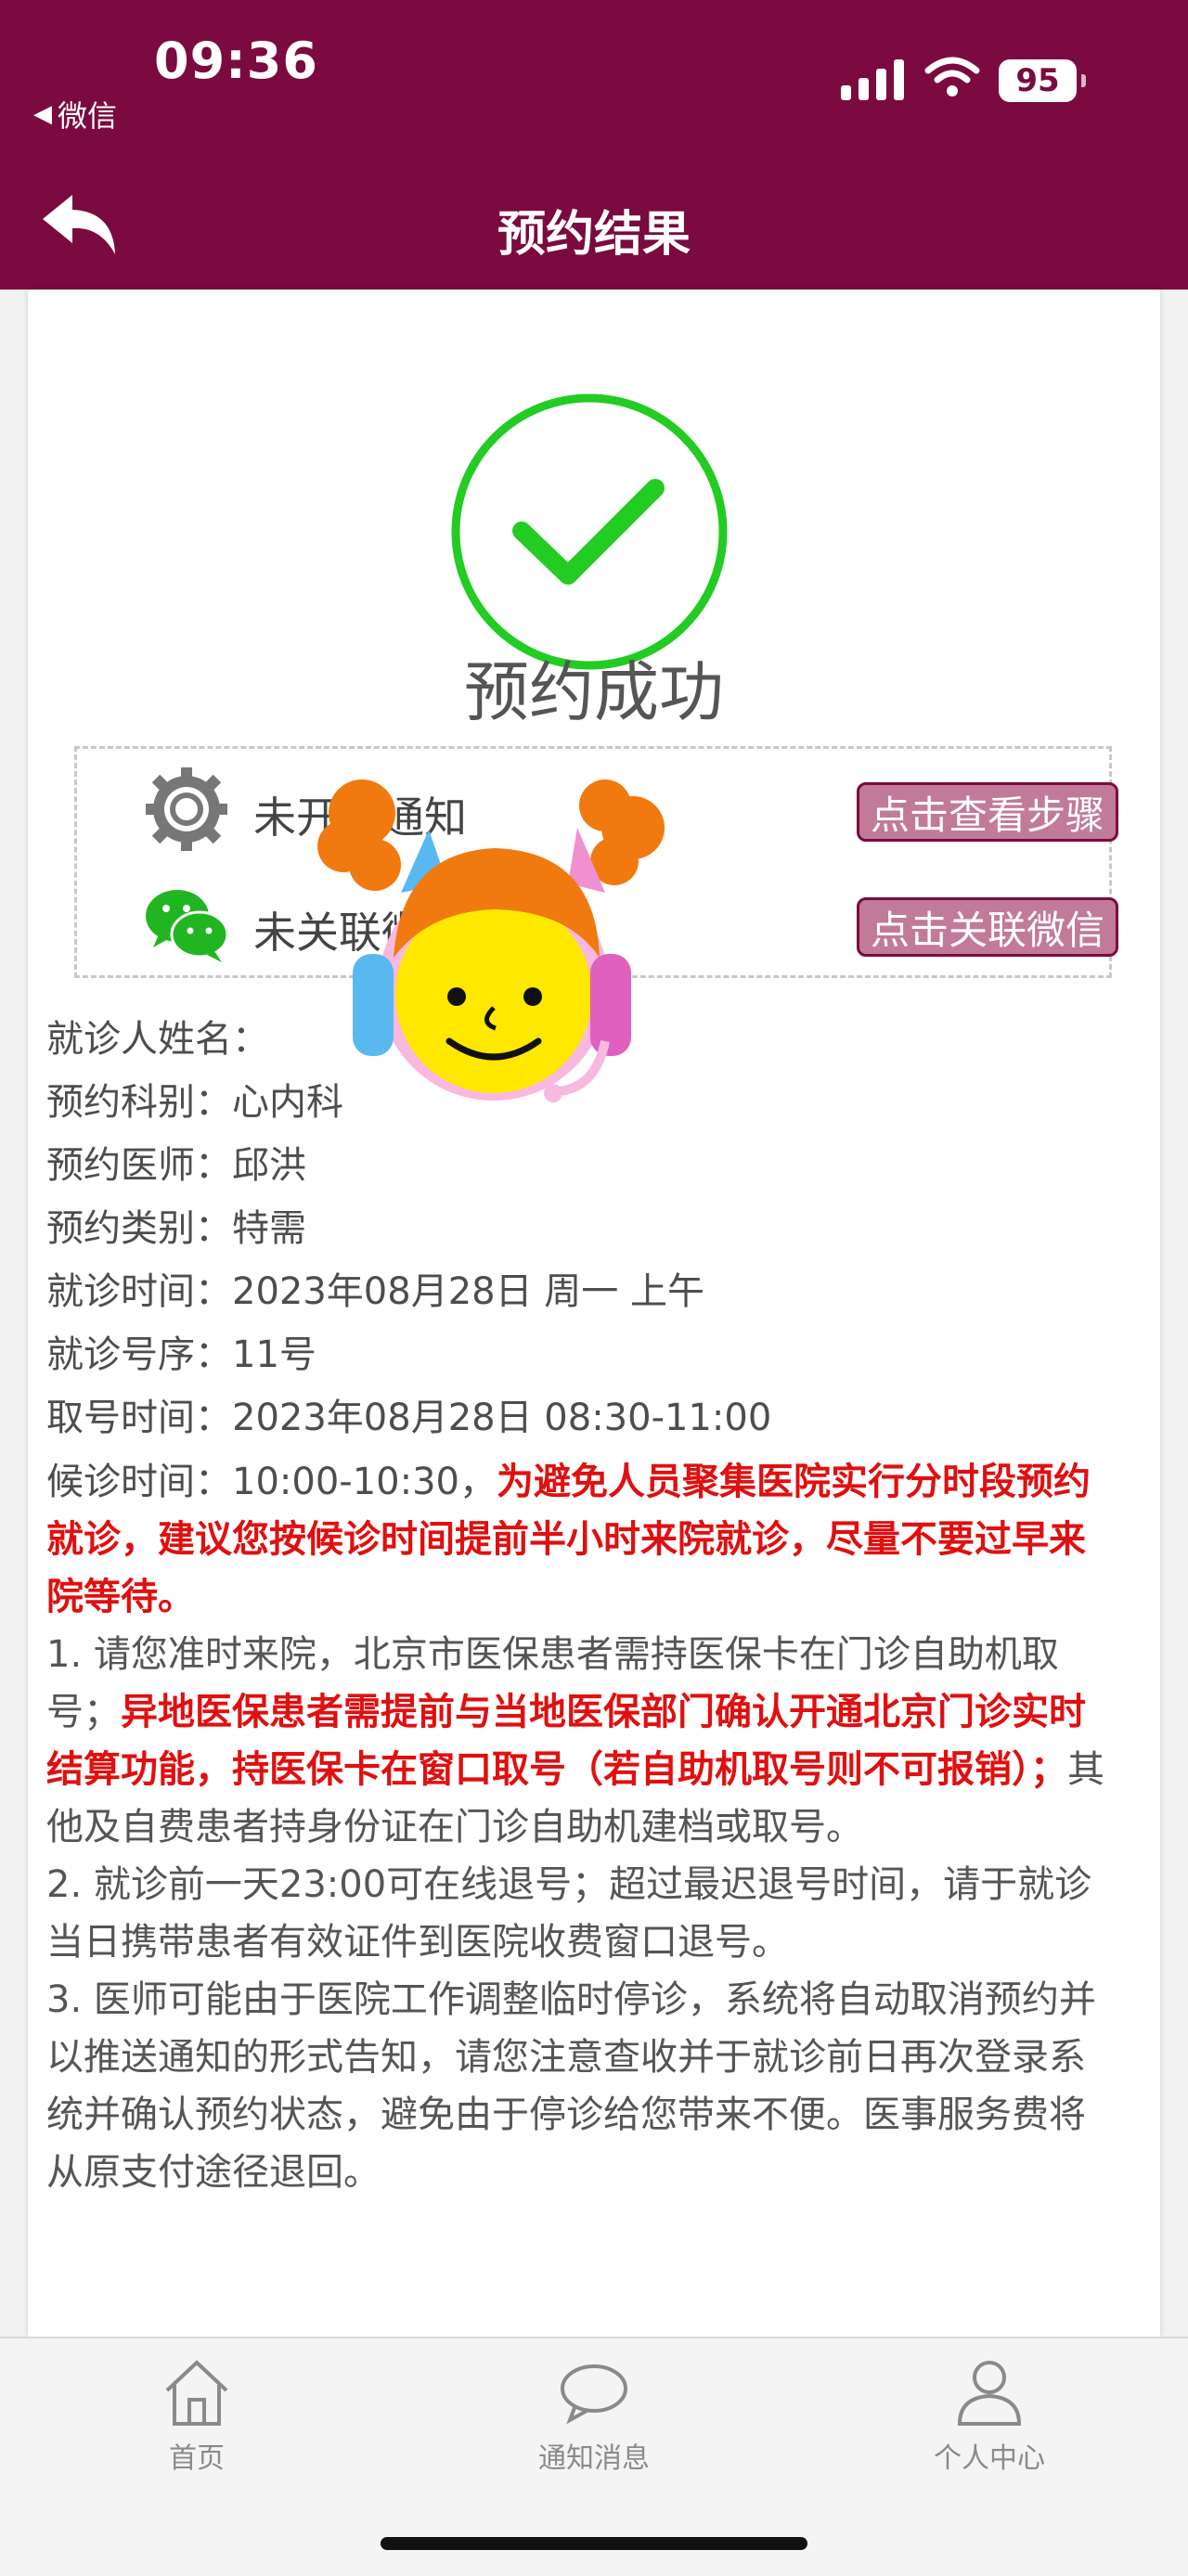 The image size is (1188, 2576). I want to click on info-row-queue-number: 就诊号序：11号, so click(575, 1354).